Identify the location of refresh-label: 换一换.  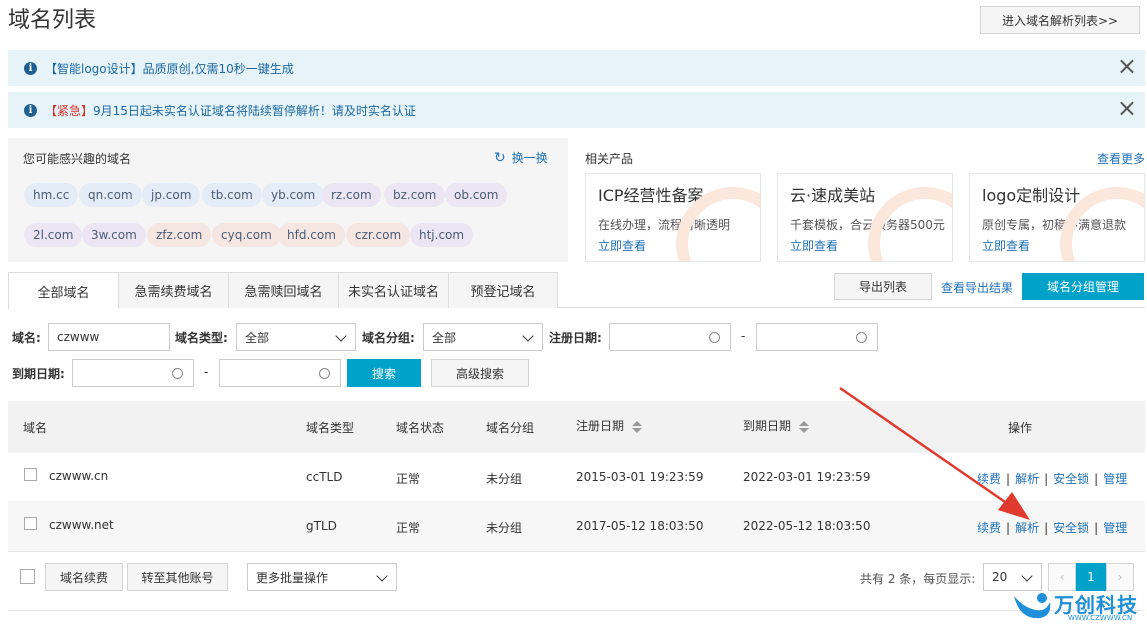
(529, 158).